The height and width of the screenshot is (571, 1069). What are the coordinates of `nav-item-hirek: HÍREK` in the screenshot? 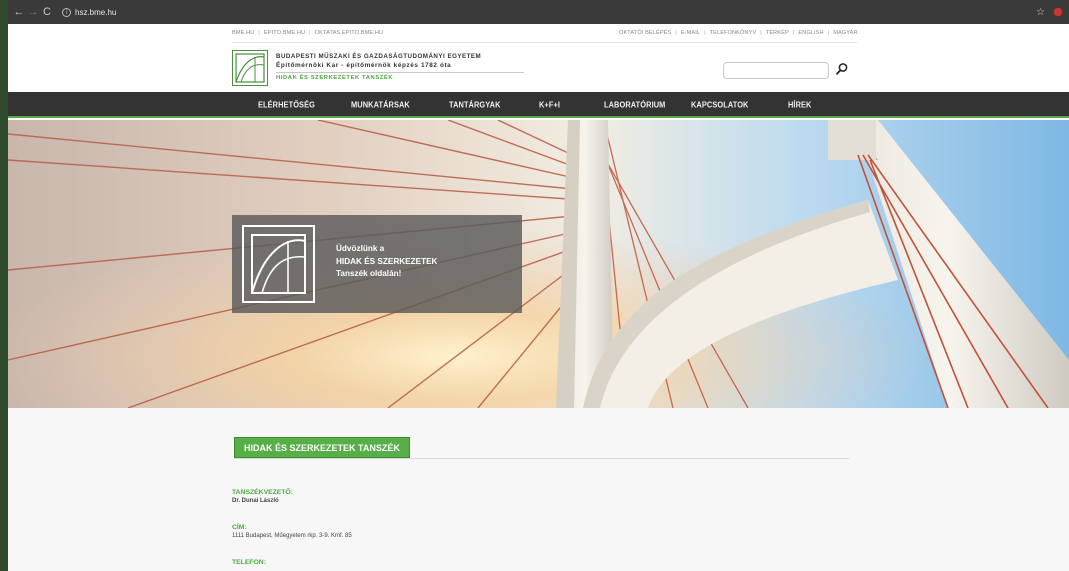 It's located at (800, 104).